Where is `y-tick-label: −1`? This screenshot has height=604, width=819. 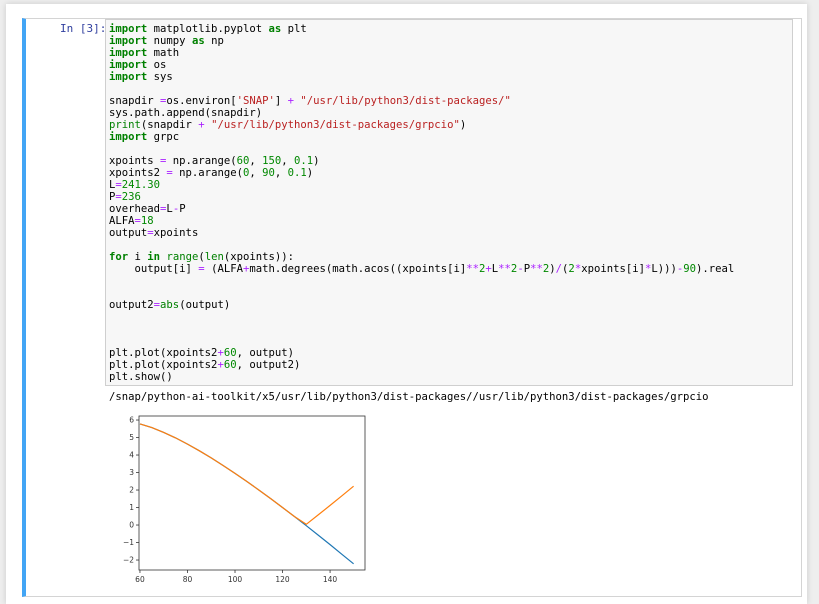
y-tick-label: −1 is located at coordinates (128, 542).